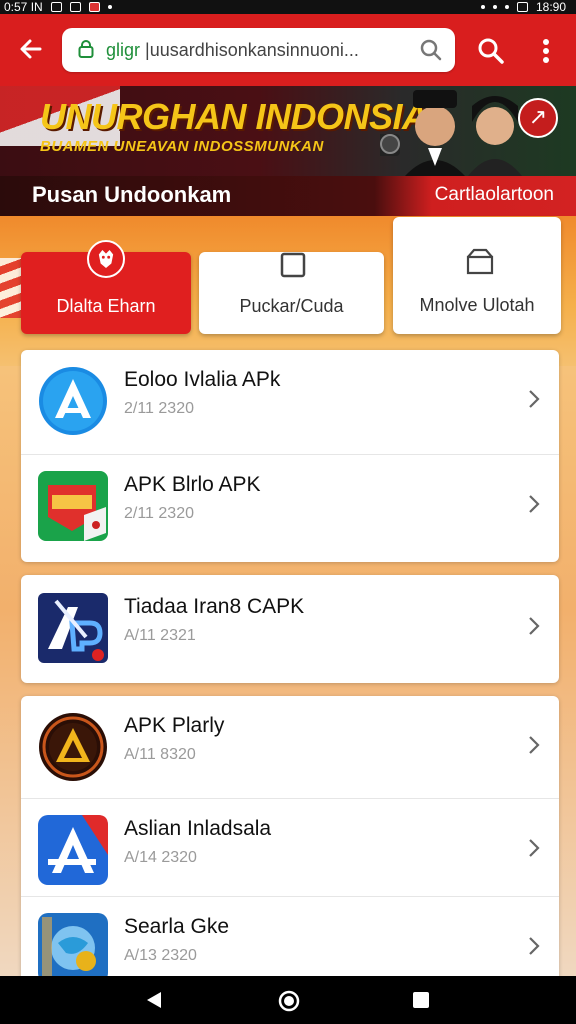 This screenshot has height=1024, width=576. Describe the element at coordinates (182, 146) in the screenshot. I see `banner-subline: BUAMEN UNEAVAN INDOSSMUNKAN` at that location.